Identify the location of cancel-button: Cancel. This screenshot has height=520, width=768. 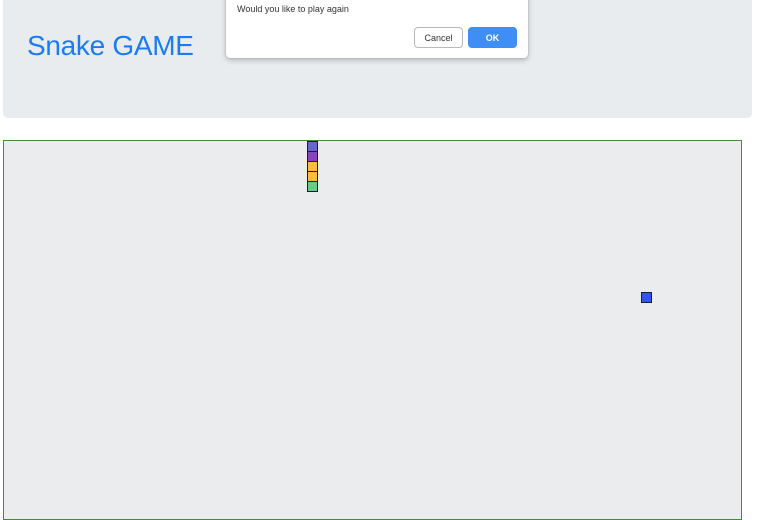
(438, 37).